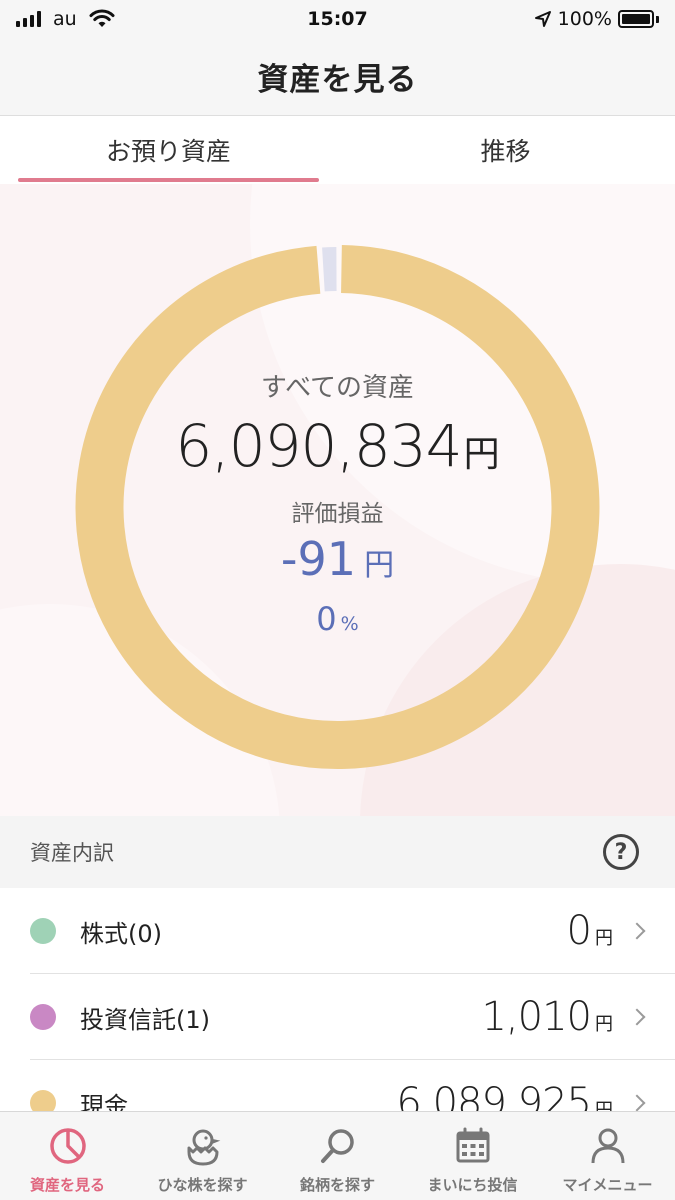  What do you see at coordinates (472, 1145) in the screenshot?
I see `calendar-icon` at bounding box center [472, 1145].